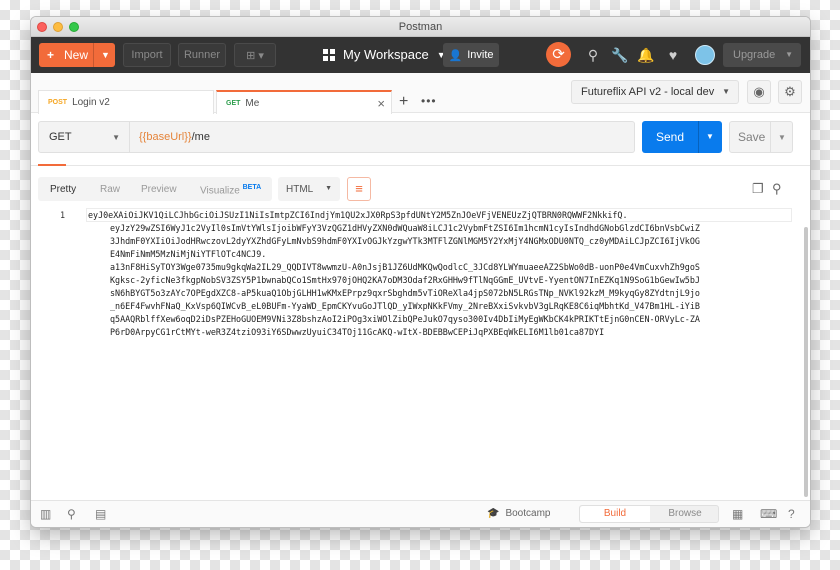  Describe the element at coordinates (304, 102) in the screenshot. I see `tab-me: GET Me ×` at that location.